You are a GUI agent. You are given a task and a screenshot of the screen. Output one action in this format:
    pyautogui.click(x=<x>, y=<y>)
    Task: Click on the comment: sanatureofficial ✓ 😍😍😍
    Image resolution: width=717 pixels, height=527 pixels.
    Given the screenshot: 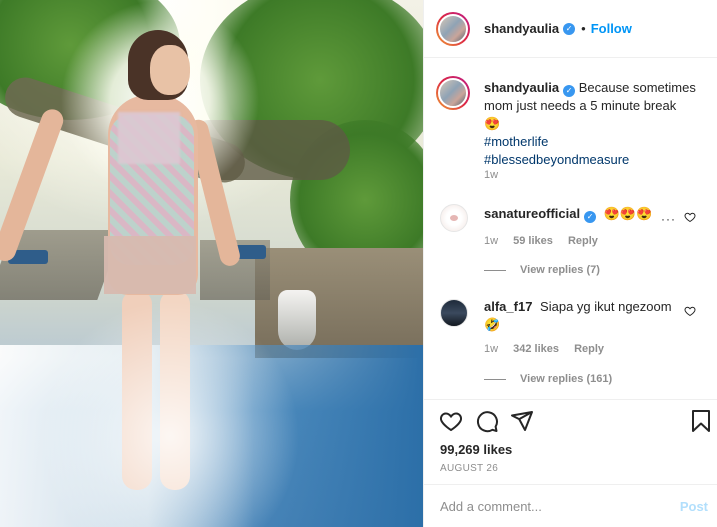 What is the action you would take?
    pyautogui.click(x=568, y=214)
    